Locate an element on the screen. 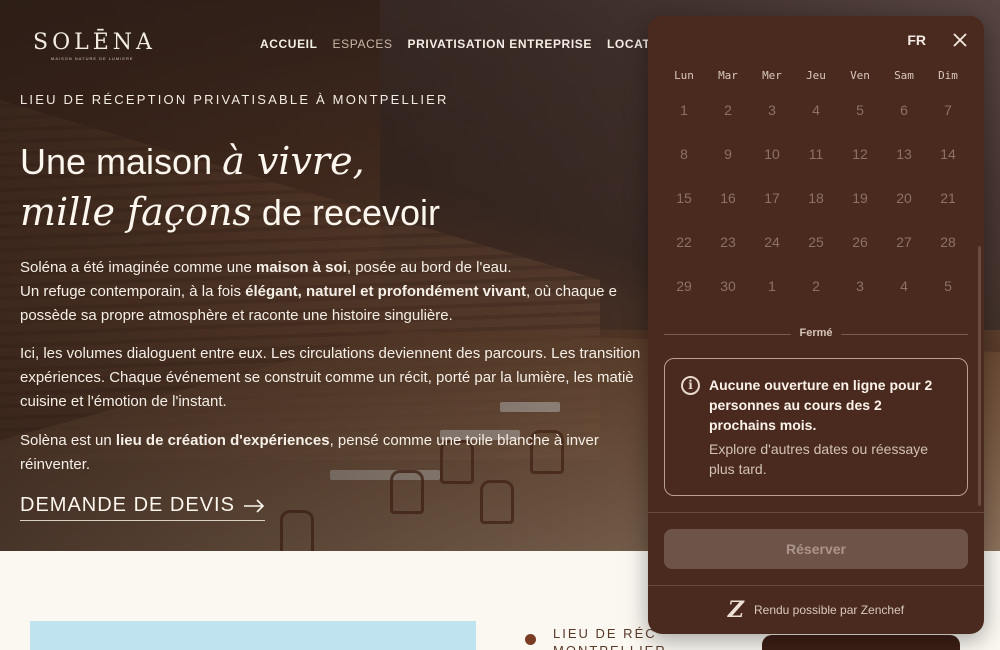 This screenshot has width=1000, height=650. hero-paragraph: réinventer. is located at coordinates (55, 464).